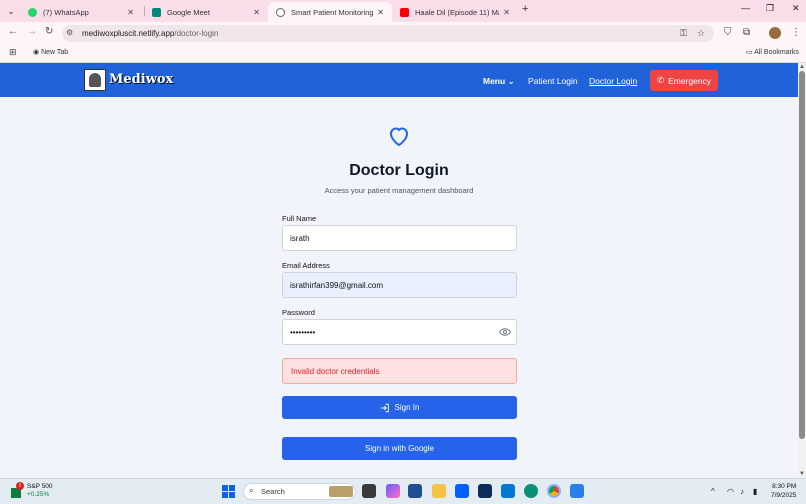 The image size is (806, 504). Describe the element at coordinates (784, 495) in the screenshot. I see `clock-date: 7/9/2025` at that location.